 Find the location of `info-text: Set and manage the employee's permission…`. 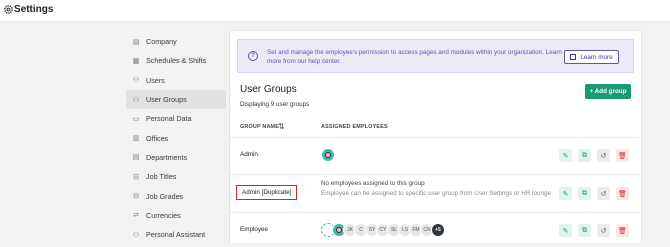

info-text: Set and manage the employee's permission… is located at coordinates (414, 57).